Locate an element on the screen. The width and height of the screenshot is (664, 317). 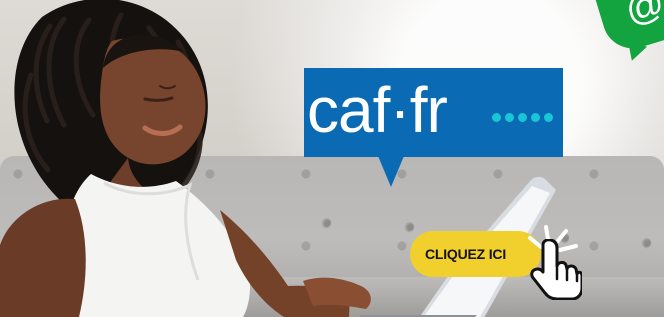
logo-dots-icon is located at coordinates (522, 117).